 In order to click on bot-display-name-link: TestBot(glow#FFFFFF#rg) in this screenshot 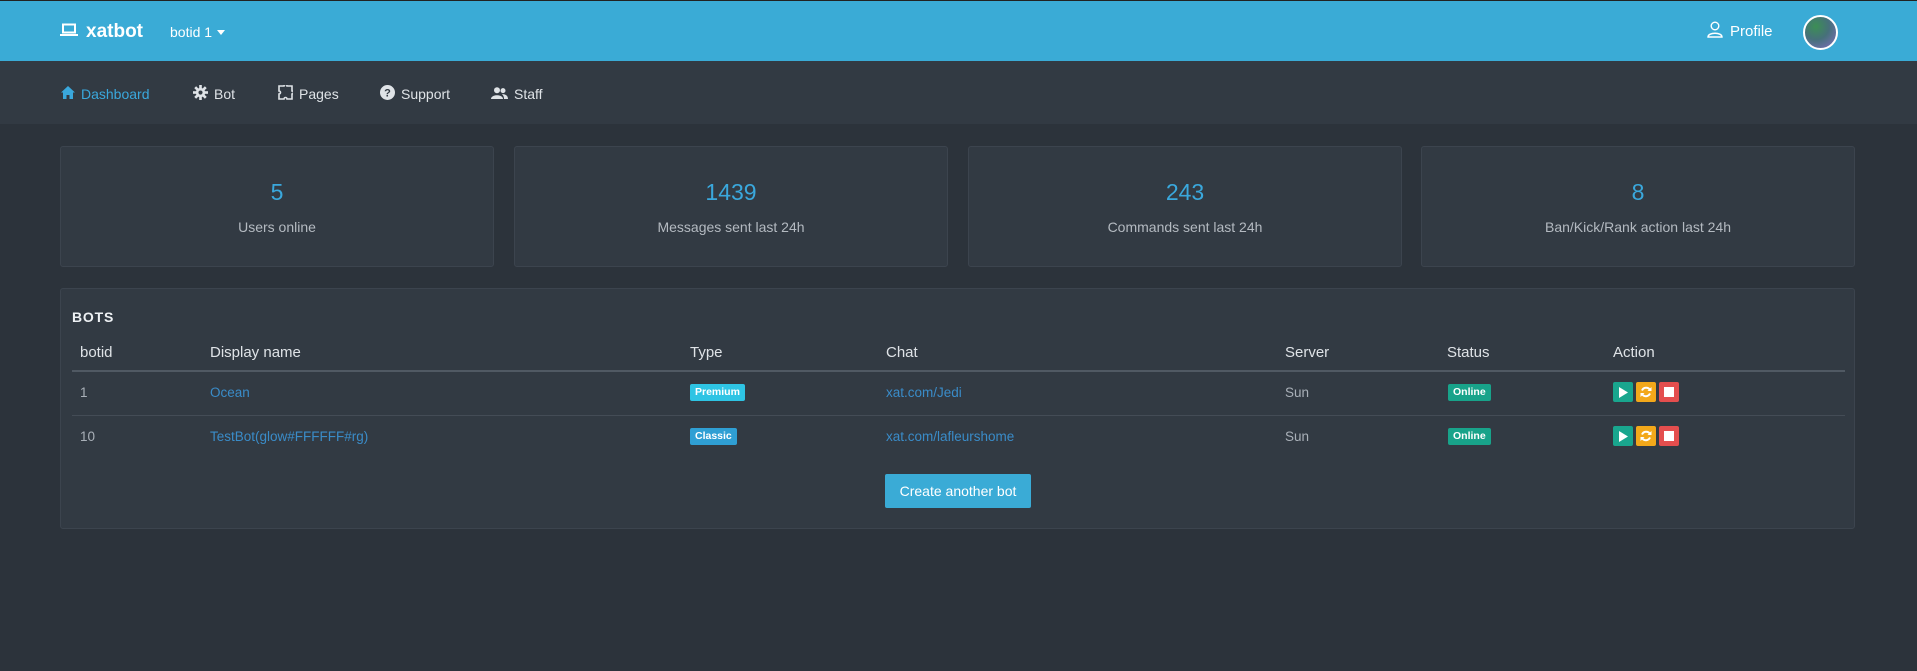, I will do `click(289, 436)`.